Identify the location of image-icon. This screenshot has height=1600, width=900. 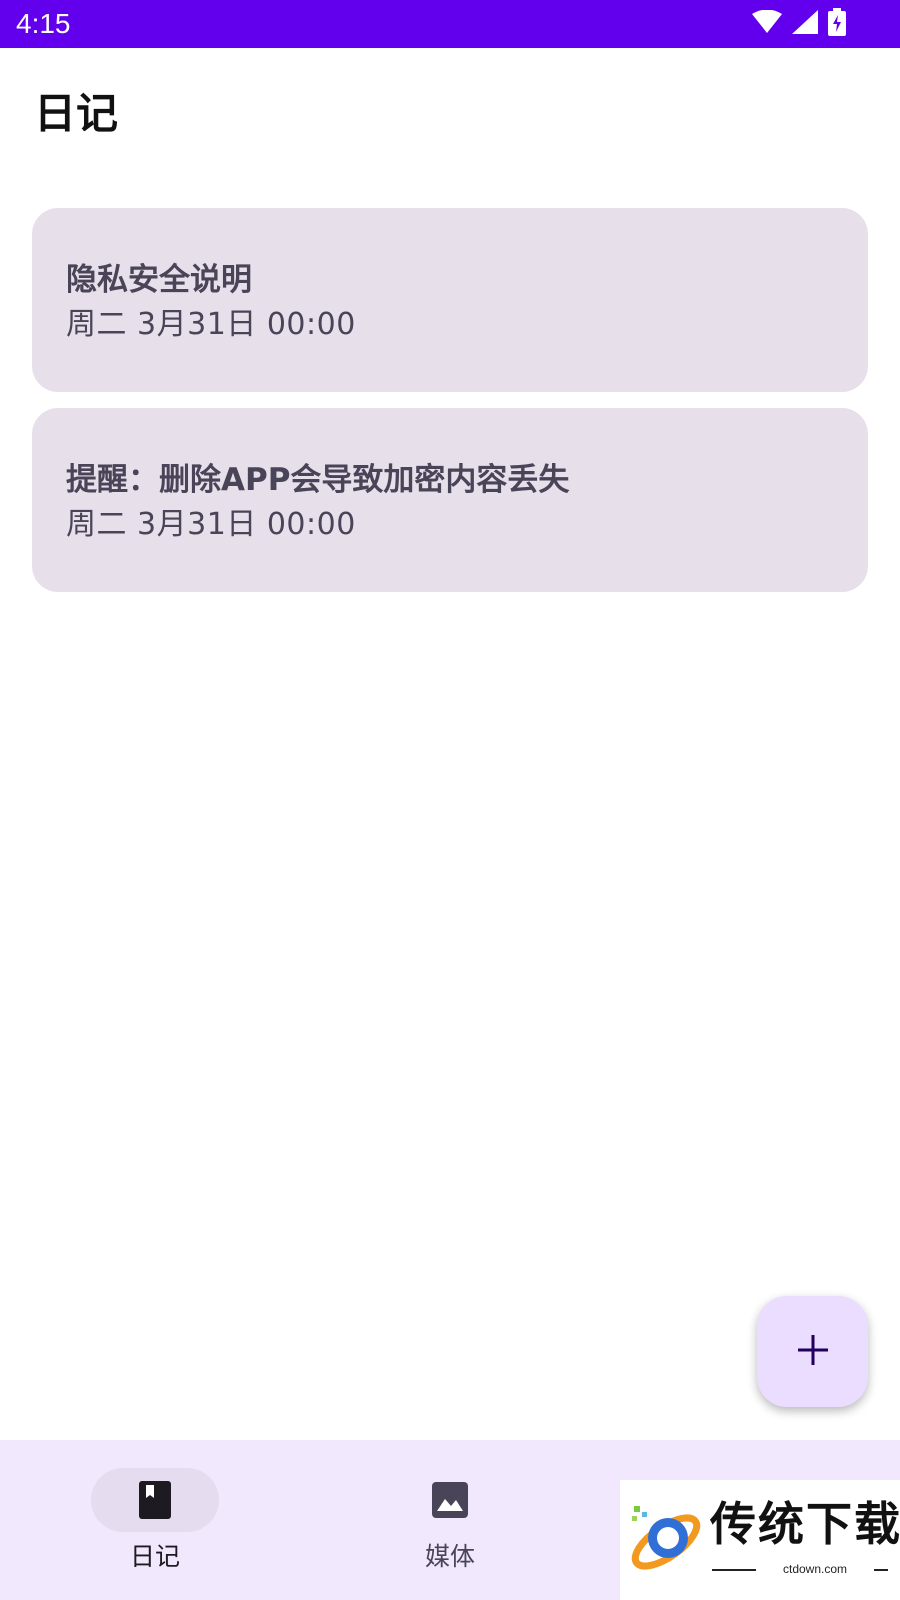
(450, 1500).